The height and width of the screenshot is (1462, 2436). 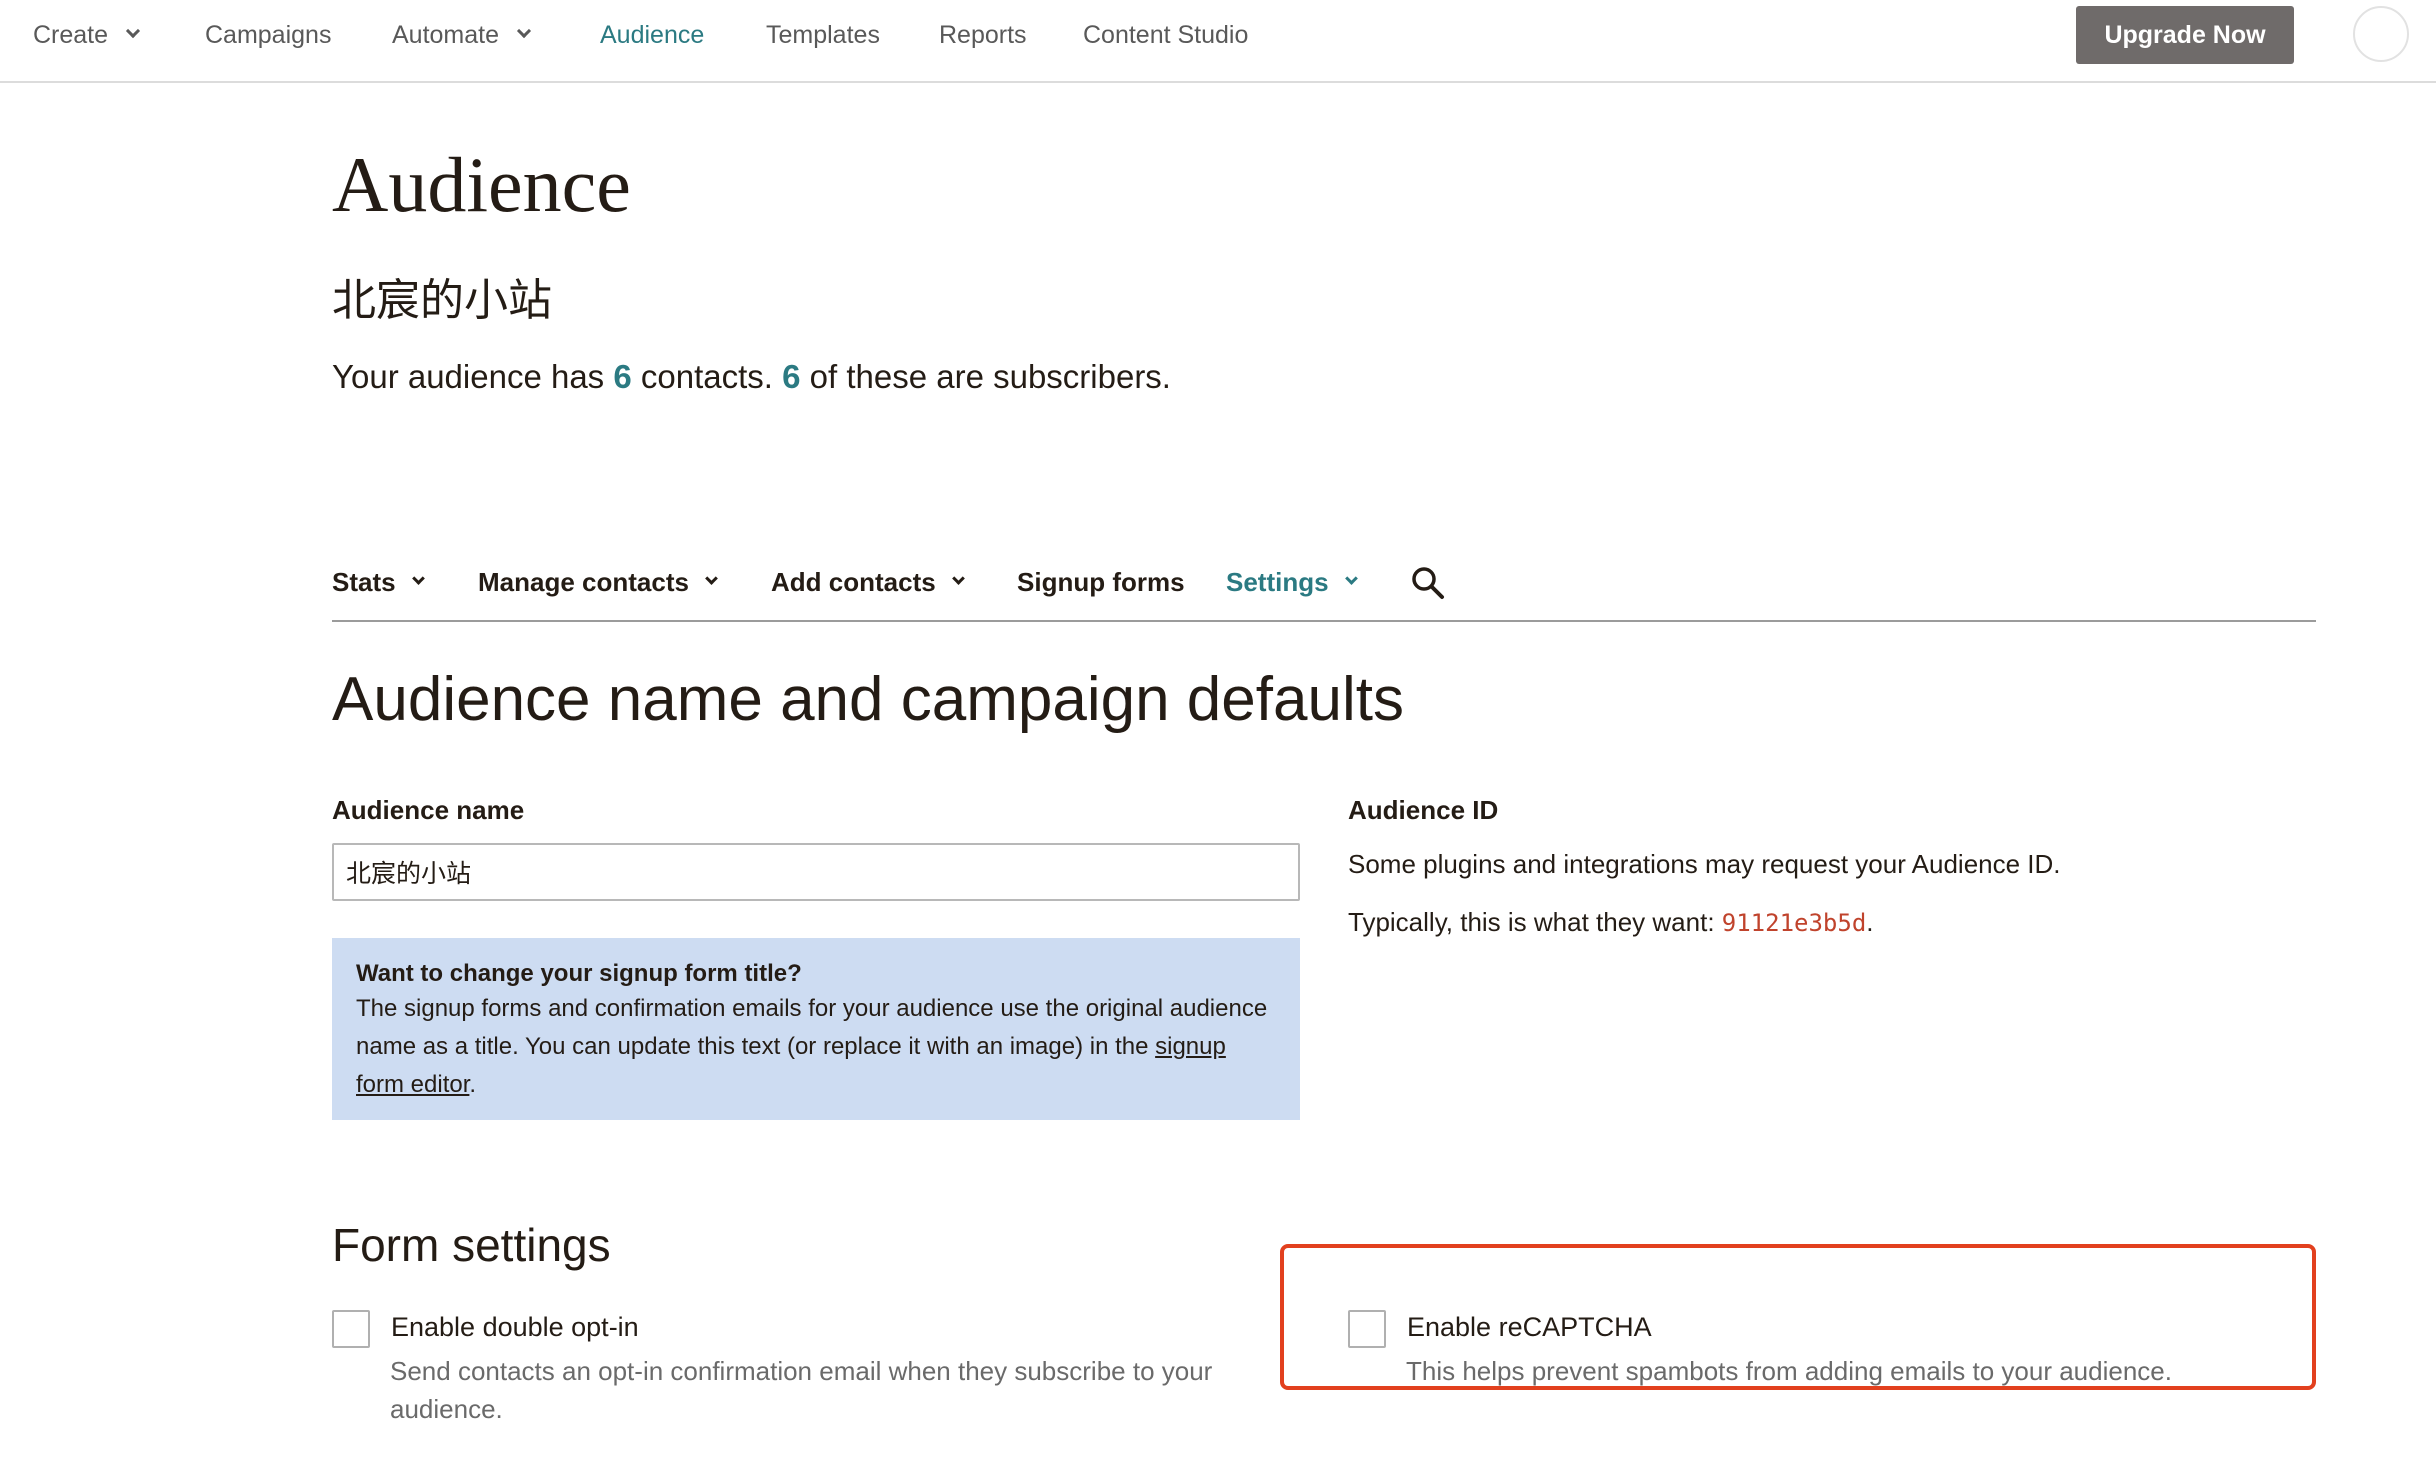 What do you see at coordinates (364, 581) in the screenshot?
I see `subnav-stats-label: Stats` at bounding box center [364, 581].